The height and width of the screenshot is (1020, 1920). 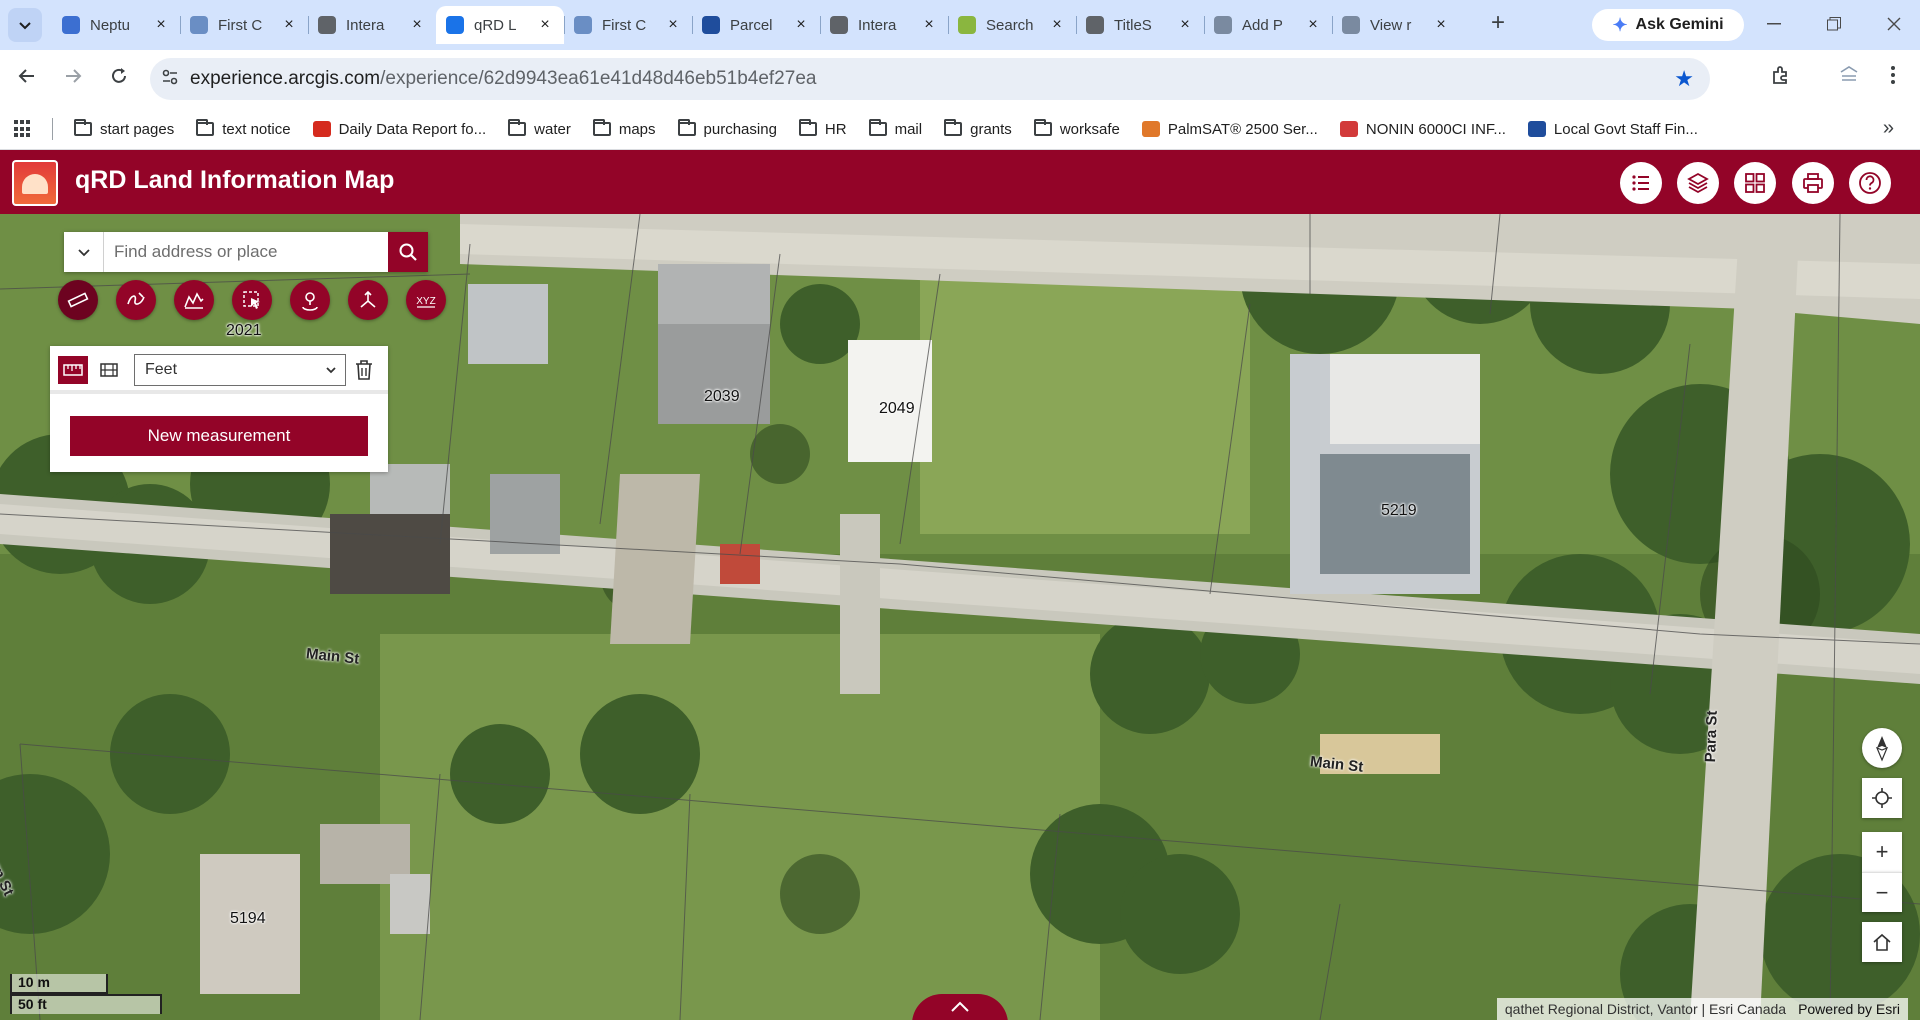 What do you see at coordinates (1893, 79) in the screenshot?
I see `browser-menu-icon` at bounding box center [1893, 79].